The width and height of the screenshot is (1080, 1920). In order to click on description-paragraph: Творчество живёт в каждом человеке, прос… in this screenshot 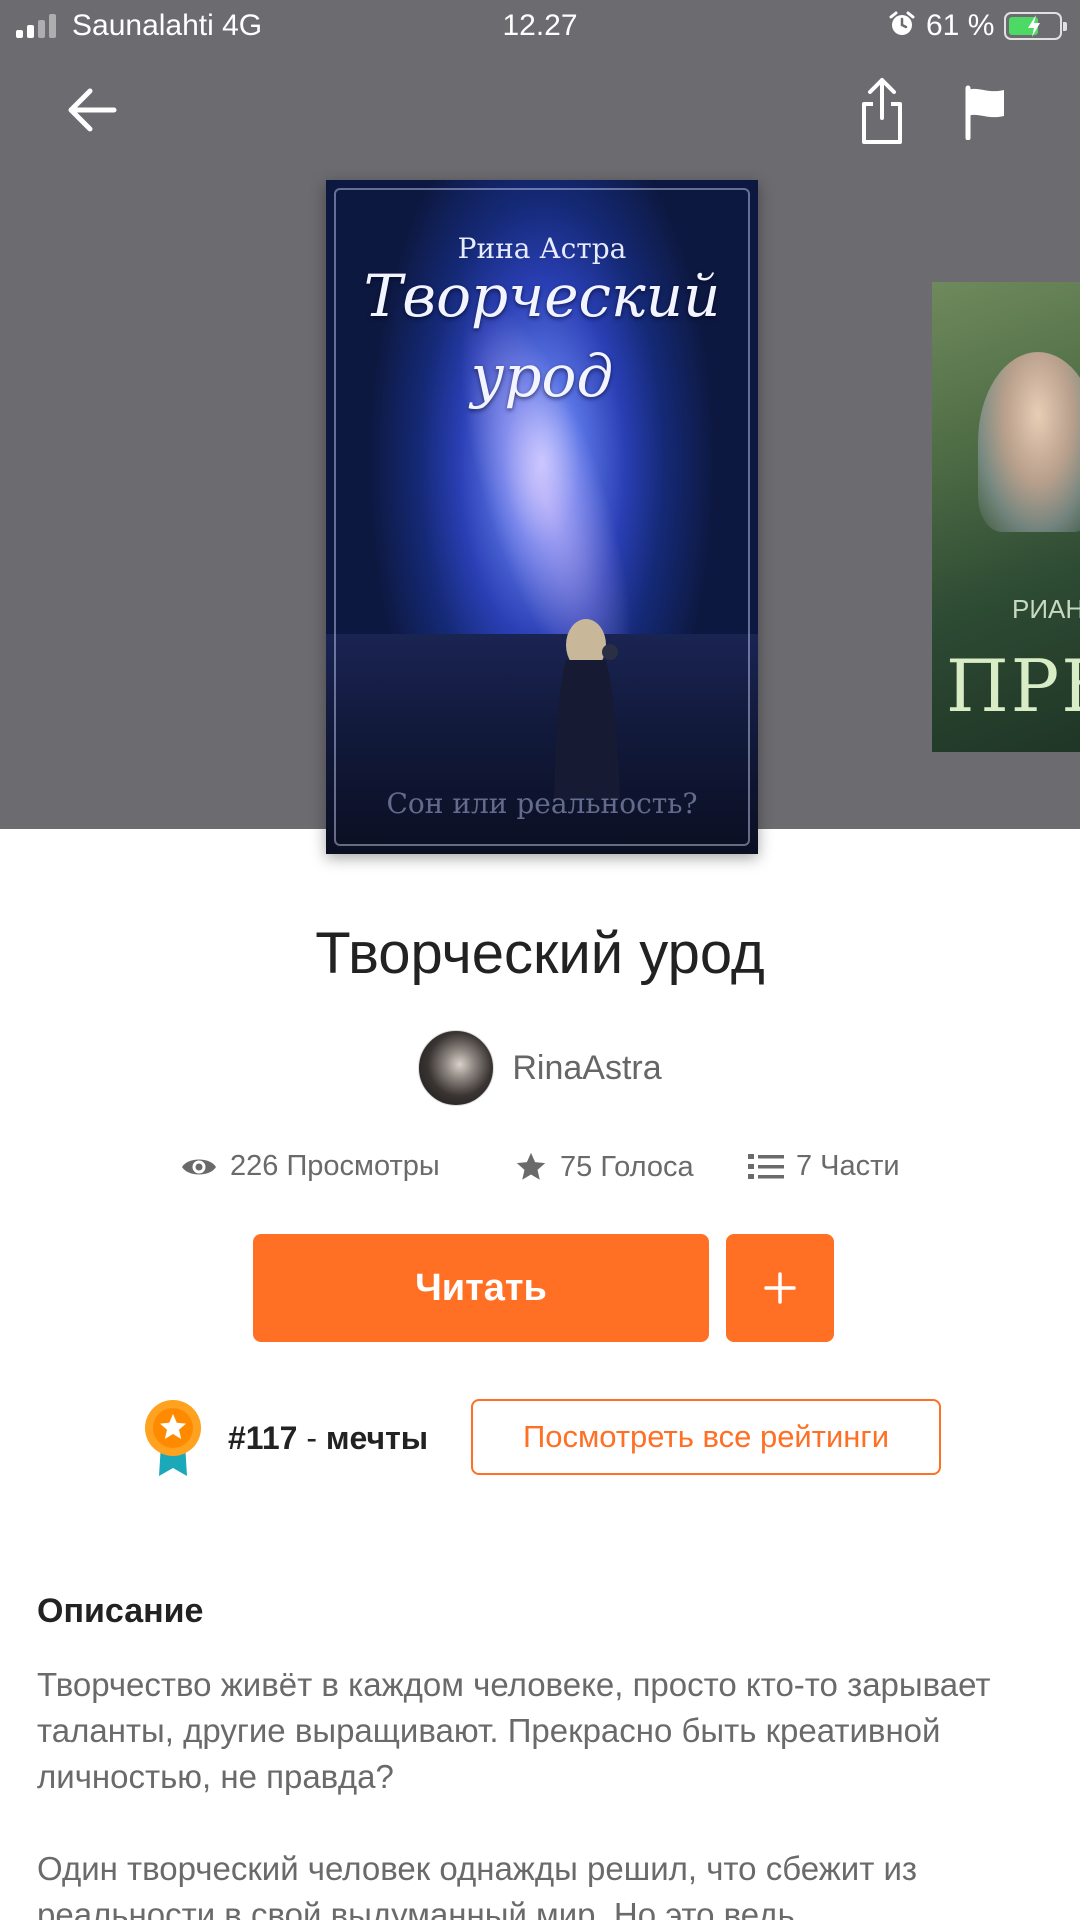, I will do `click(514, 1730)`.